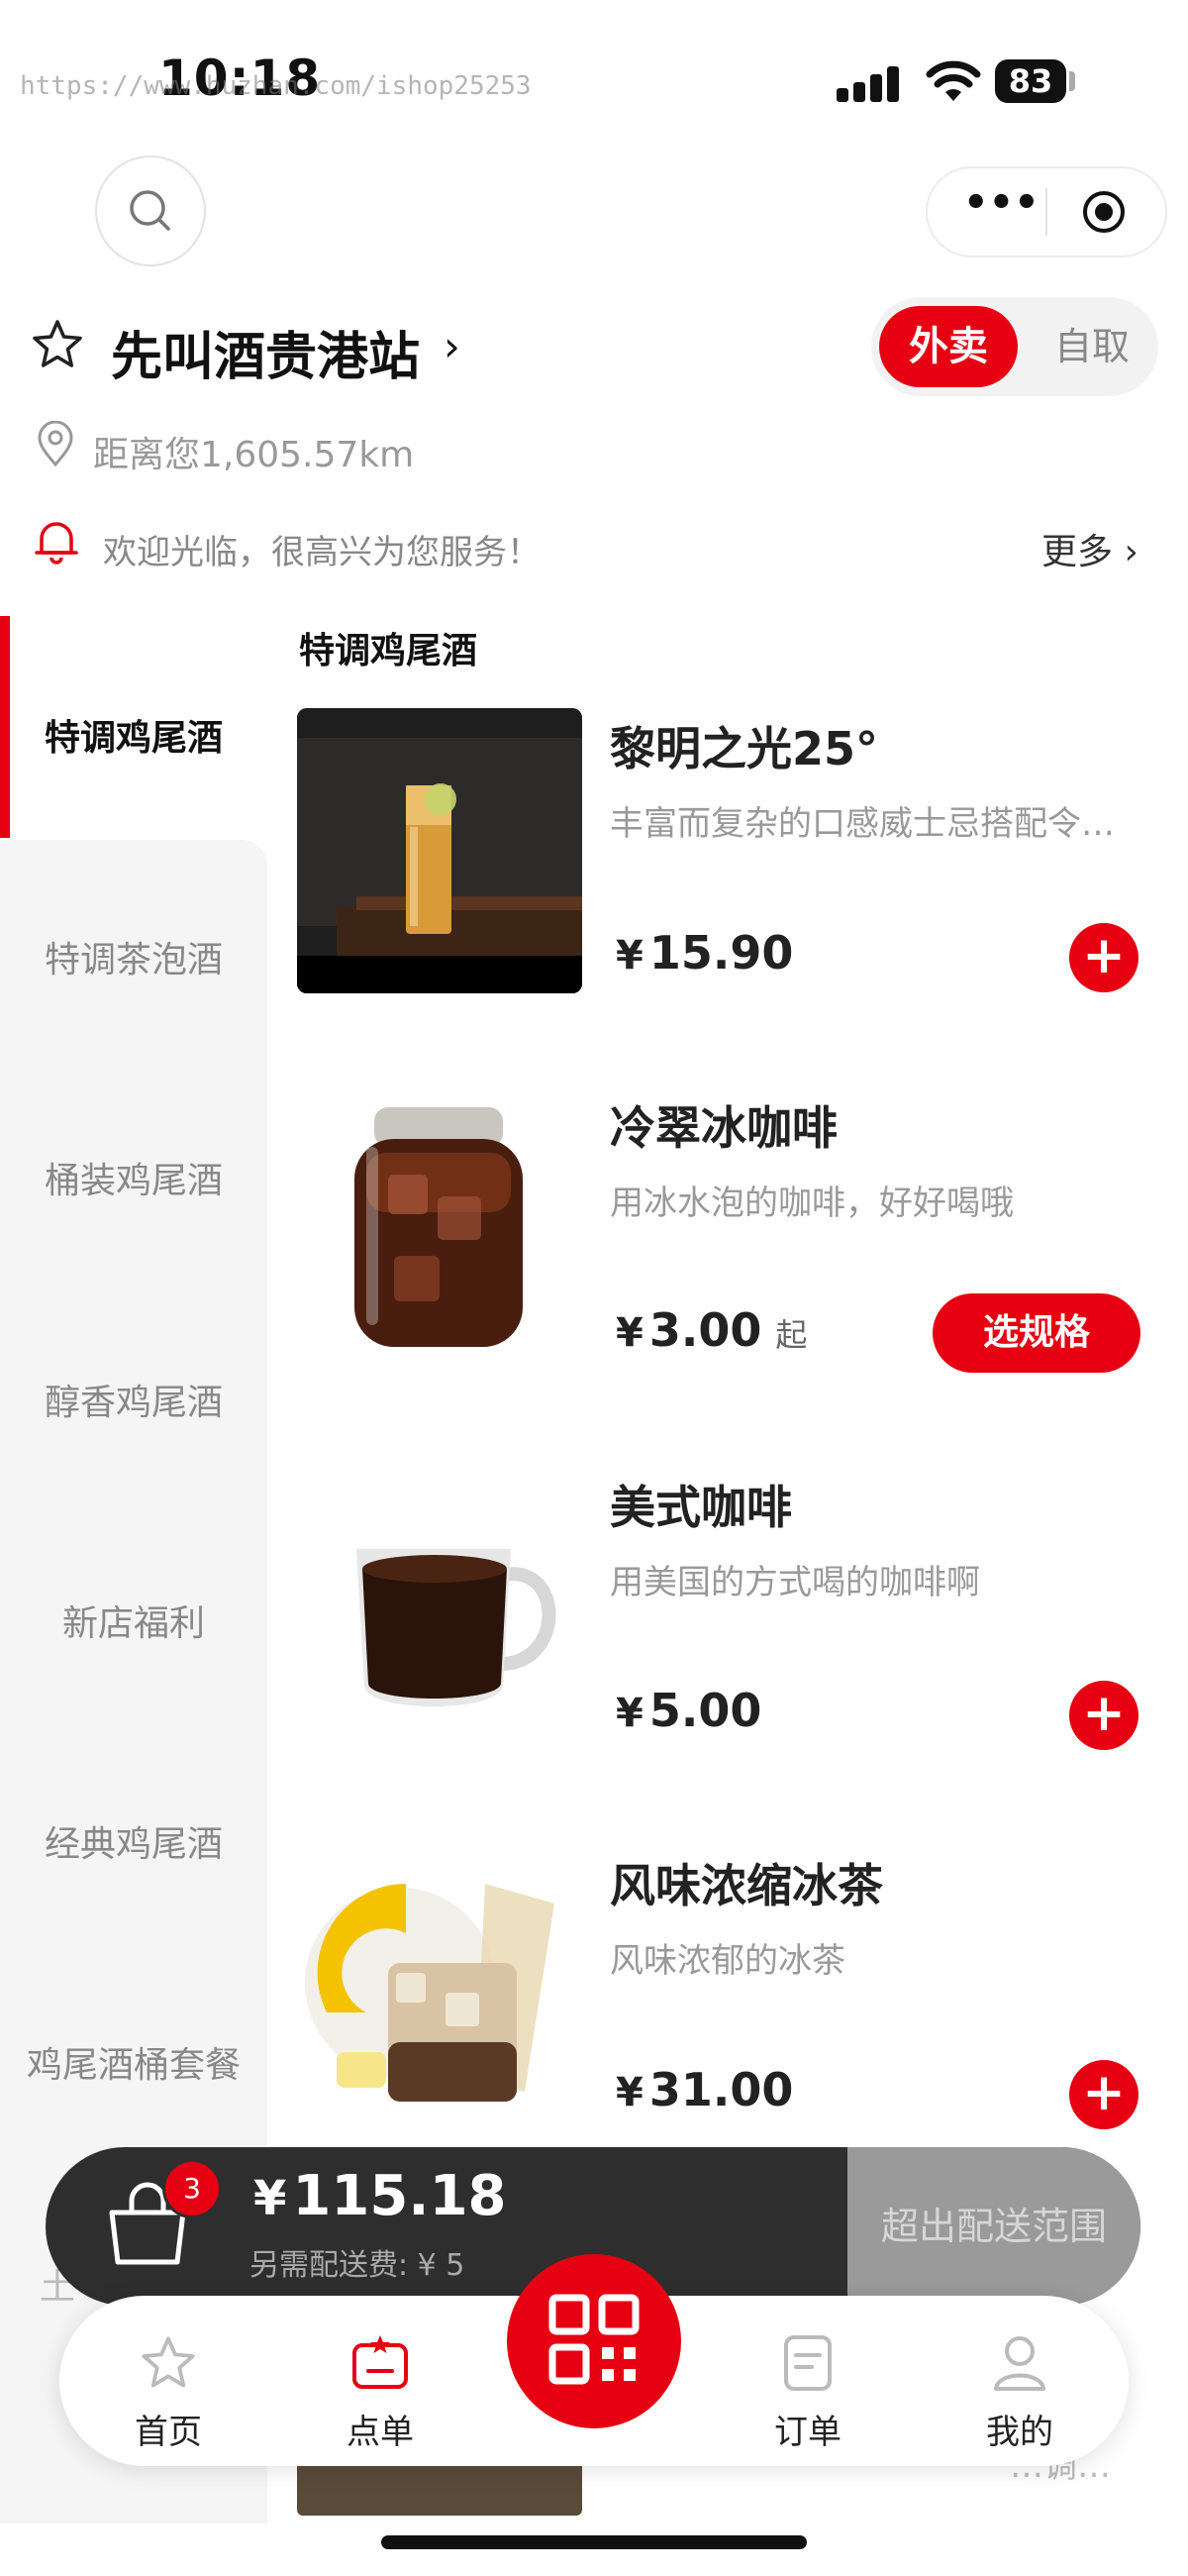 The height and width of the screenshot is (2576, 1188). I want to click on signal-icon, so click(877, 83).